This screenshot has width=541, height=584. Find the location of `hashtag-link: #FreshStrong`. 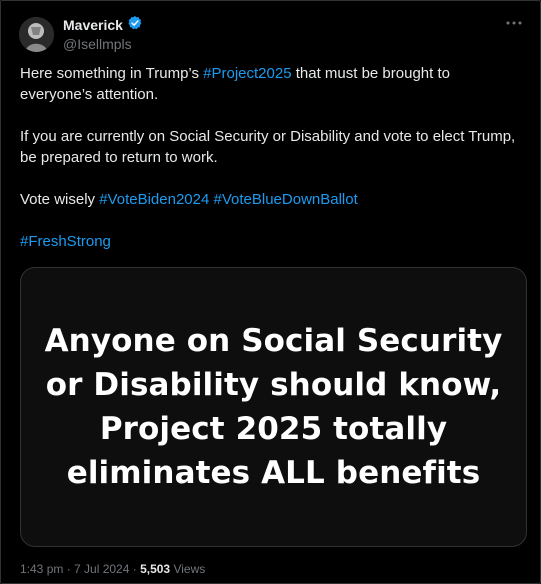

hashtag-link: #FreshStrong is located at coordinates (65, 241).